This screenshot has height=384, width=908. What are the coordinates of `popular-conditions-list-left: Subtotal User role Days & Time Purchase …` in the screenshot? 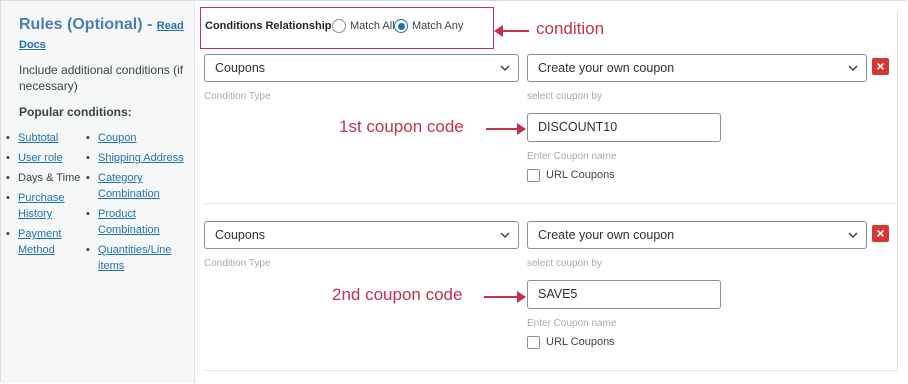 It's located at (46, 196).